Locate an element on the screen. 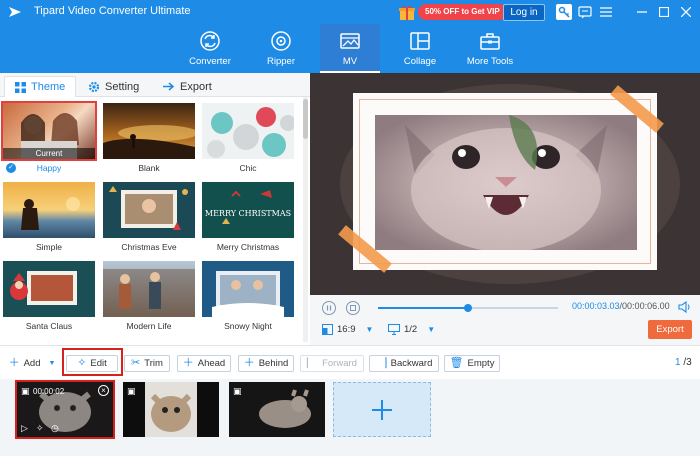 Image resolution: width=700 pixels, height=456 pixels. vip-promo-banner: 50% OFF to Get VIP is located at coordinates (462, 12).